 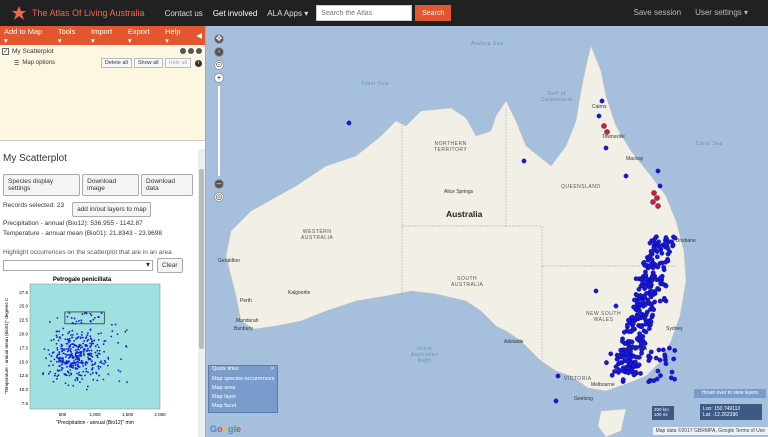 What do you see at coordinates (170, 265) in the screenshot?
I see `clear-button: Clear` at bounding box center [170, 265].